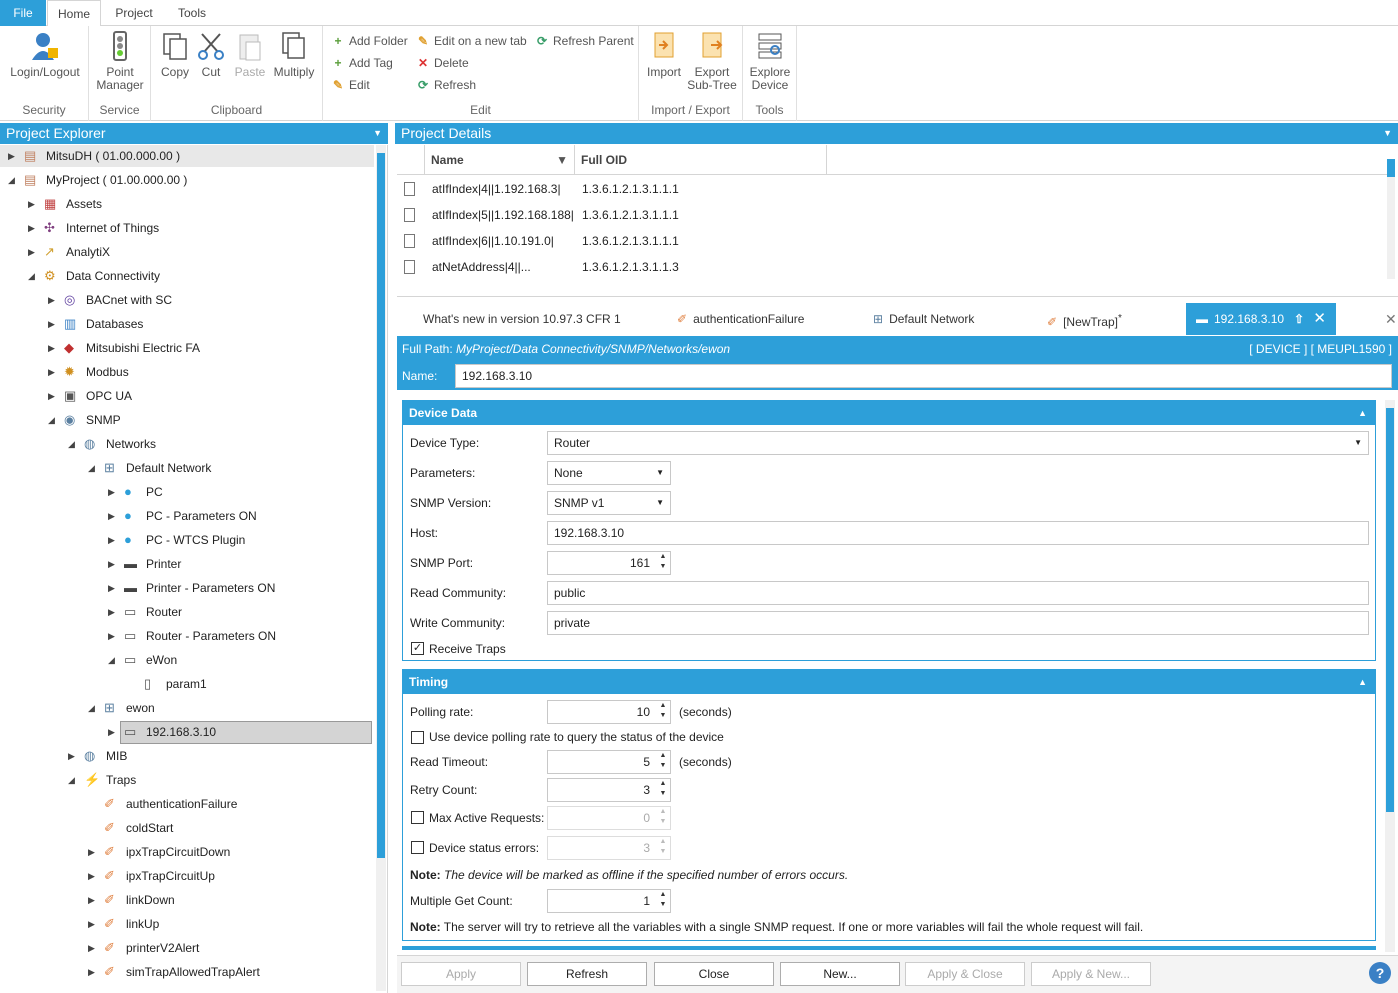 This screenshot has width=1398, height=993. What do you see at coordinates (187, 660) in the screenshot?
I see `tree-node: ◢ ▭ eWon` at bounding box center [187, 660].